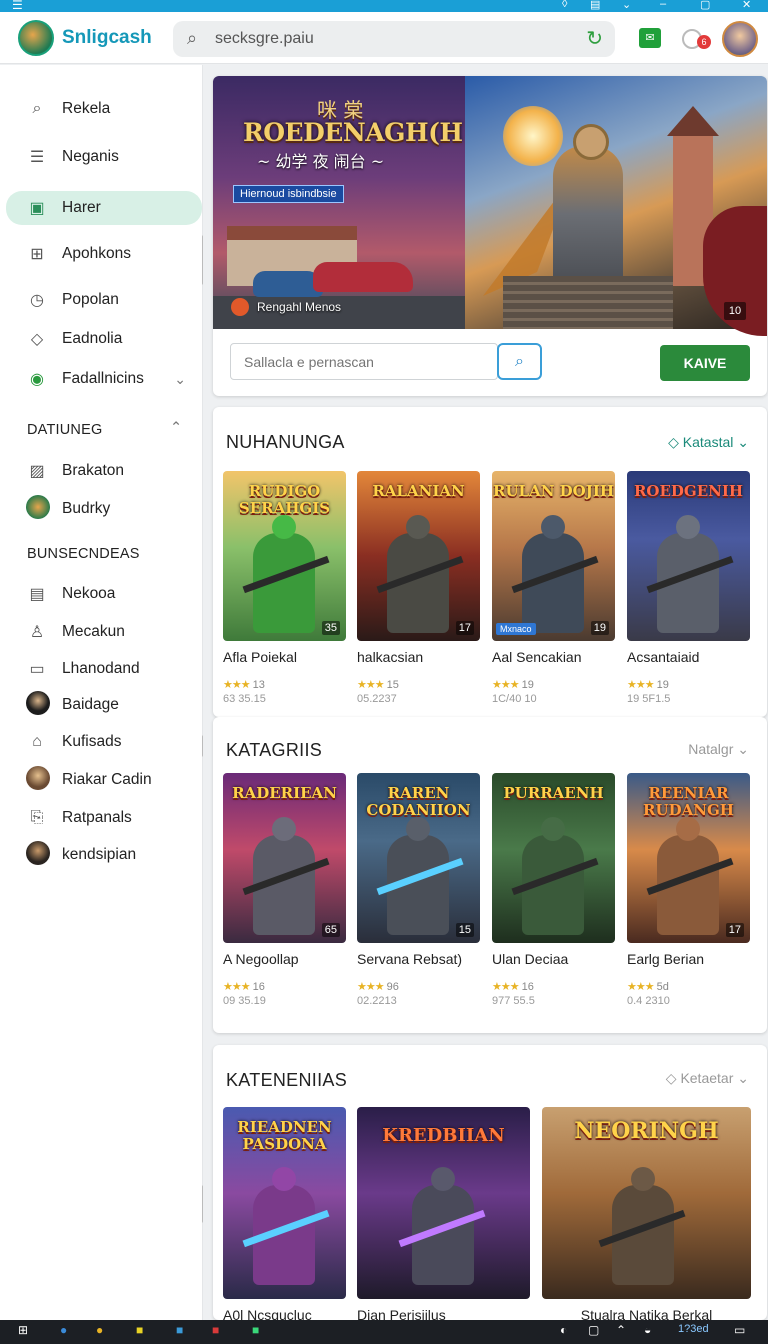 The height and width of the screenshot is (1344, 768). What do you see at coordinates (104, 339) in the screenshot?
I see `sidebar-item-eadnolia: ◇ Eadnolia` at bounding box center [104, 339].